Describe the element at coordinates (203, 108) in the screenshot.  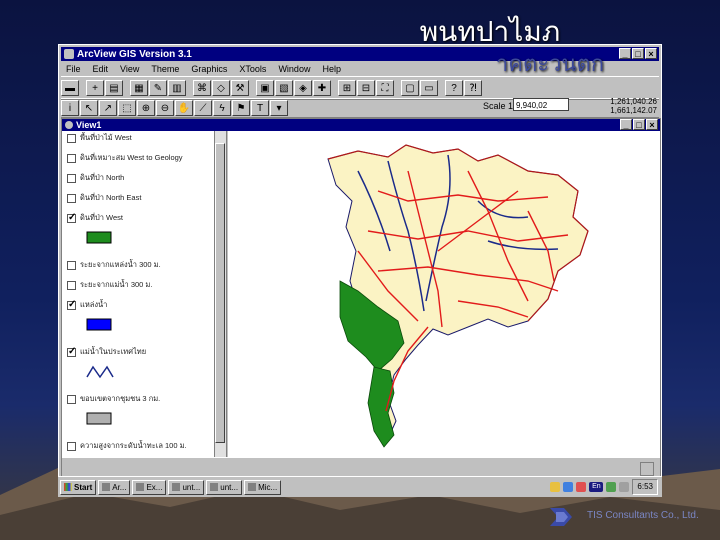
I see `measure-icon: ⟋` at that location.